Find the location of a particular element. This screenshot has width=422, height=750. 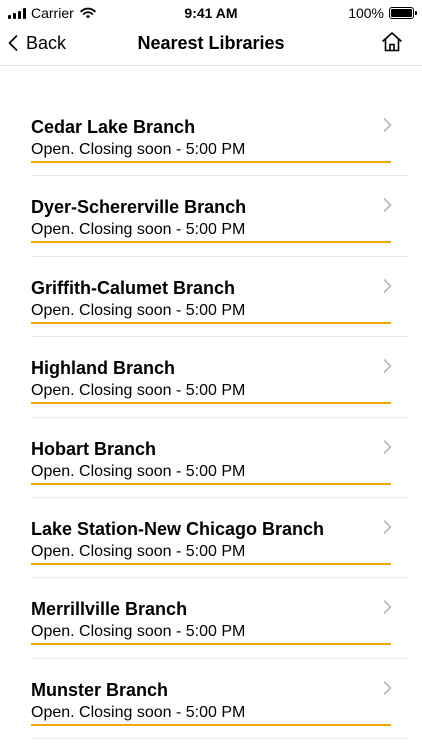

library-name: Dyer-Schererville Branch is located at coordinates (139, 207).